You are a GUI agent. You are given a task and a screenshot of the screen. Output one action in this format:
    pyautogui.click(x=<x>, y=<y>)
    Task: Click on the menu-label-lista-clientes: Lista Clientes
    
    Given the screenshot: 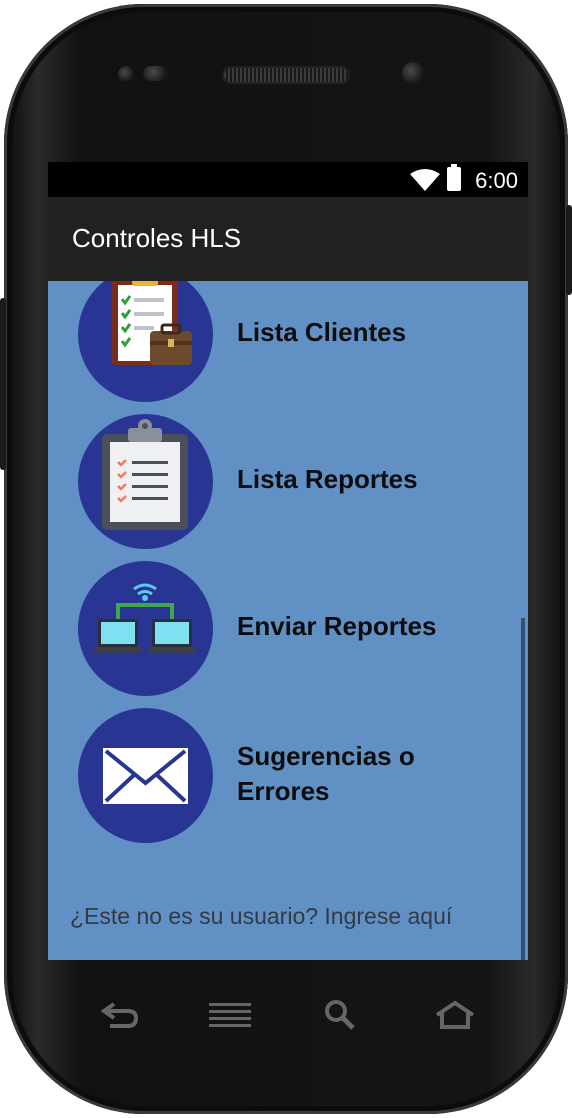 What is the action you would take?
    pyautogui.click(x=322, y=332)
    